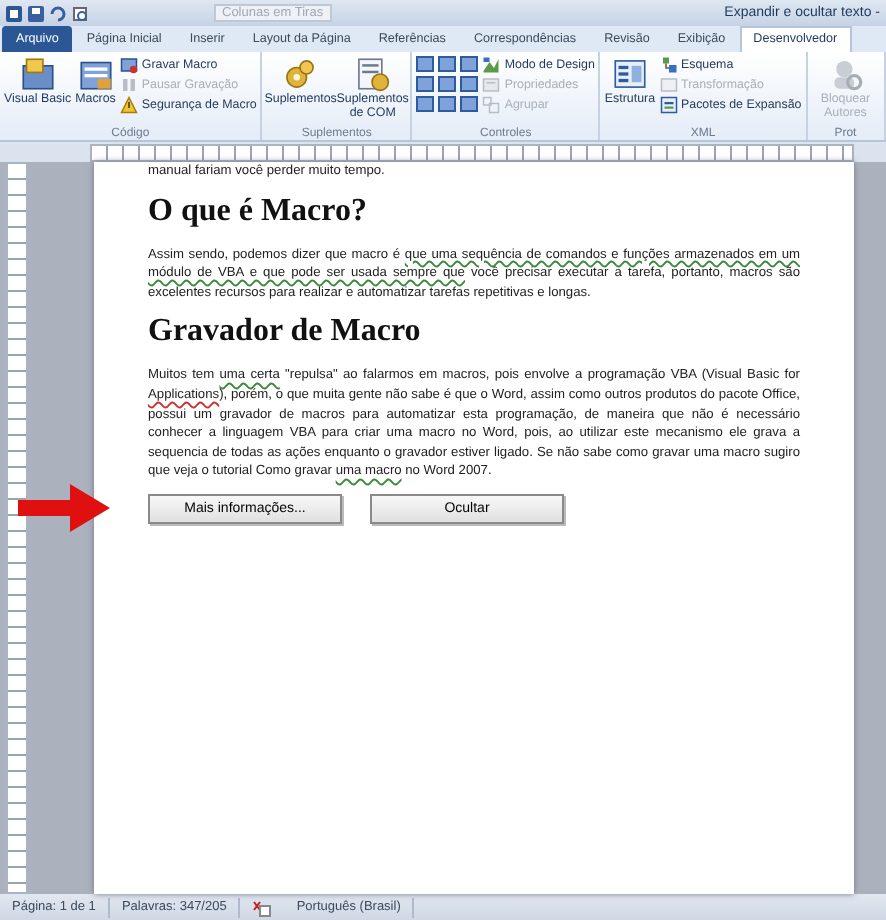 The height and width of the screenshot is (920, 886). Describe the element at coordinates (472, 152) in the screenshot. I see `horizontal-ruler` at that location.